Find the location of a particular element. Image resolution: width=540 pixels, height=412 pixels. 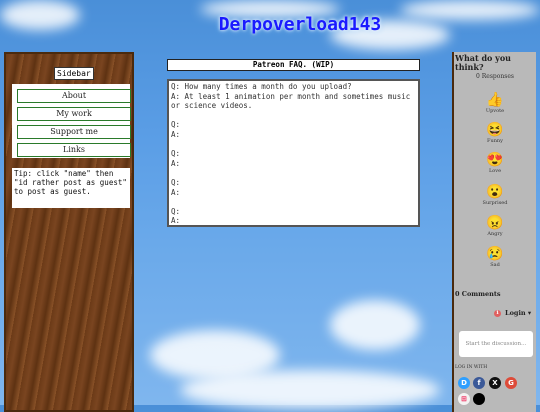

reaction-funny: 😆 Funny is located at coordinates (495, 133).